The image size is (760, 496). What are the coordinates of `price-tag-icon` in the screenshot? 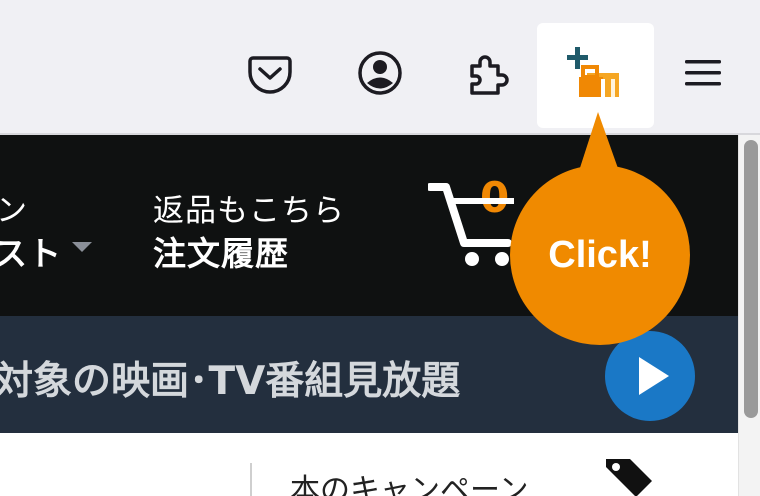 It's located at (629, 477).